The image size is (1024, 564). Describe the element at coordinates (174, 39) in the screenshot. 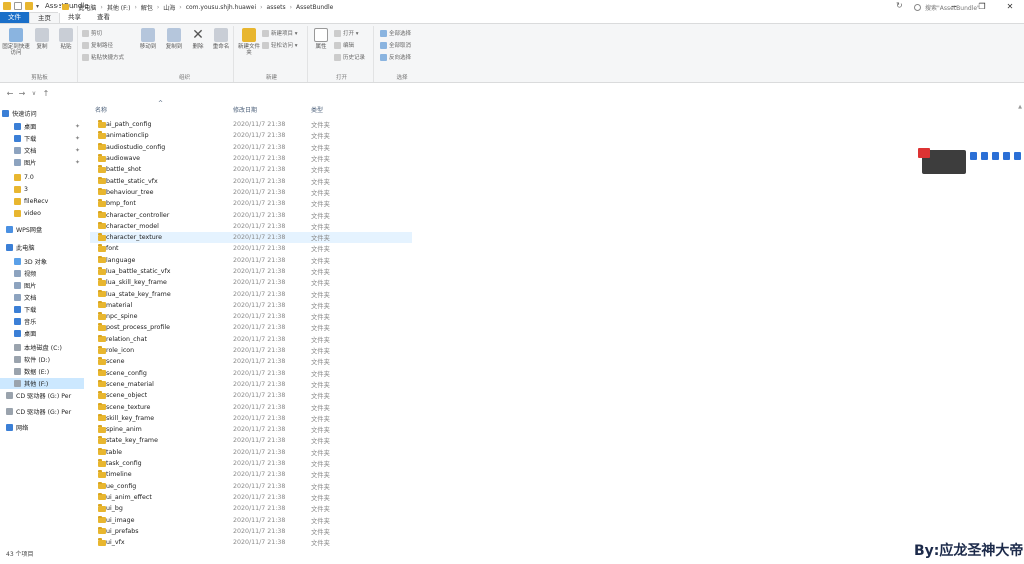

I see `copy-to-button: 复制到` at that location.